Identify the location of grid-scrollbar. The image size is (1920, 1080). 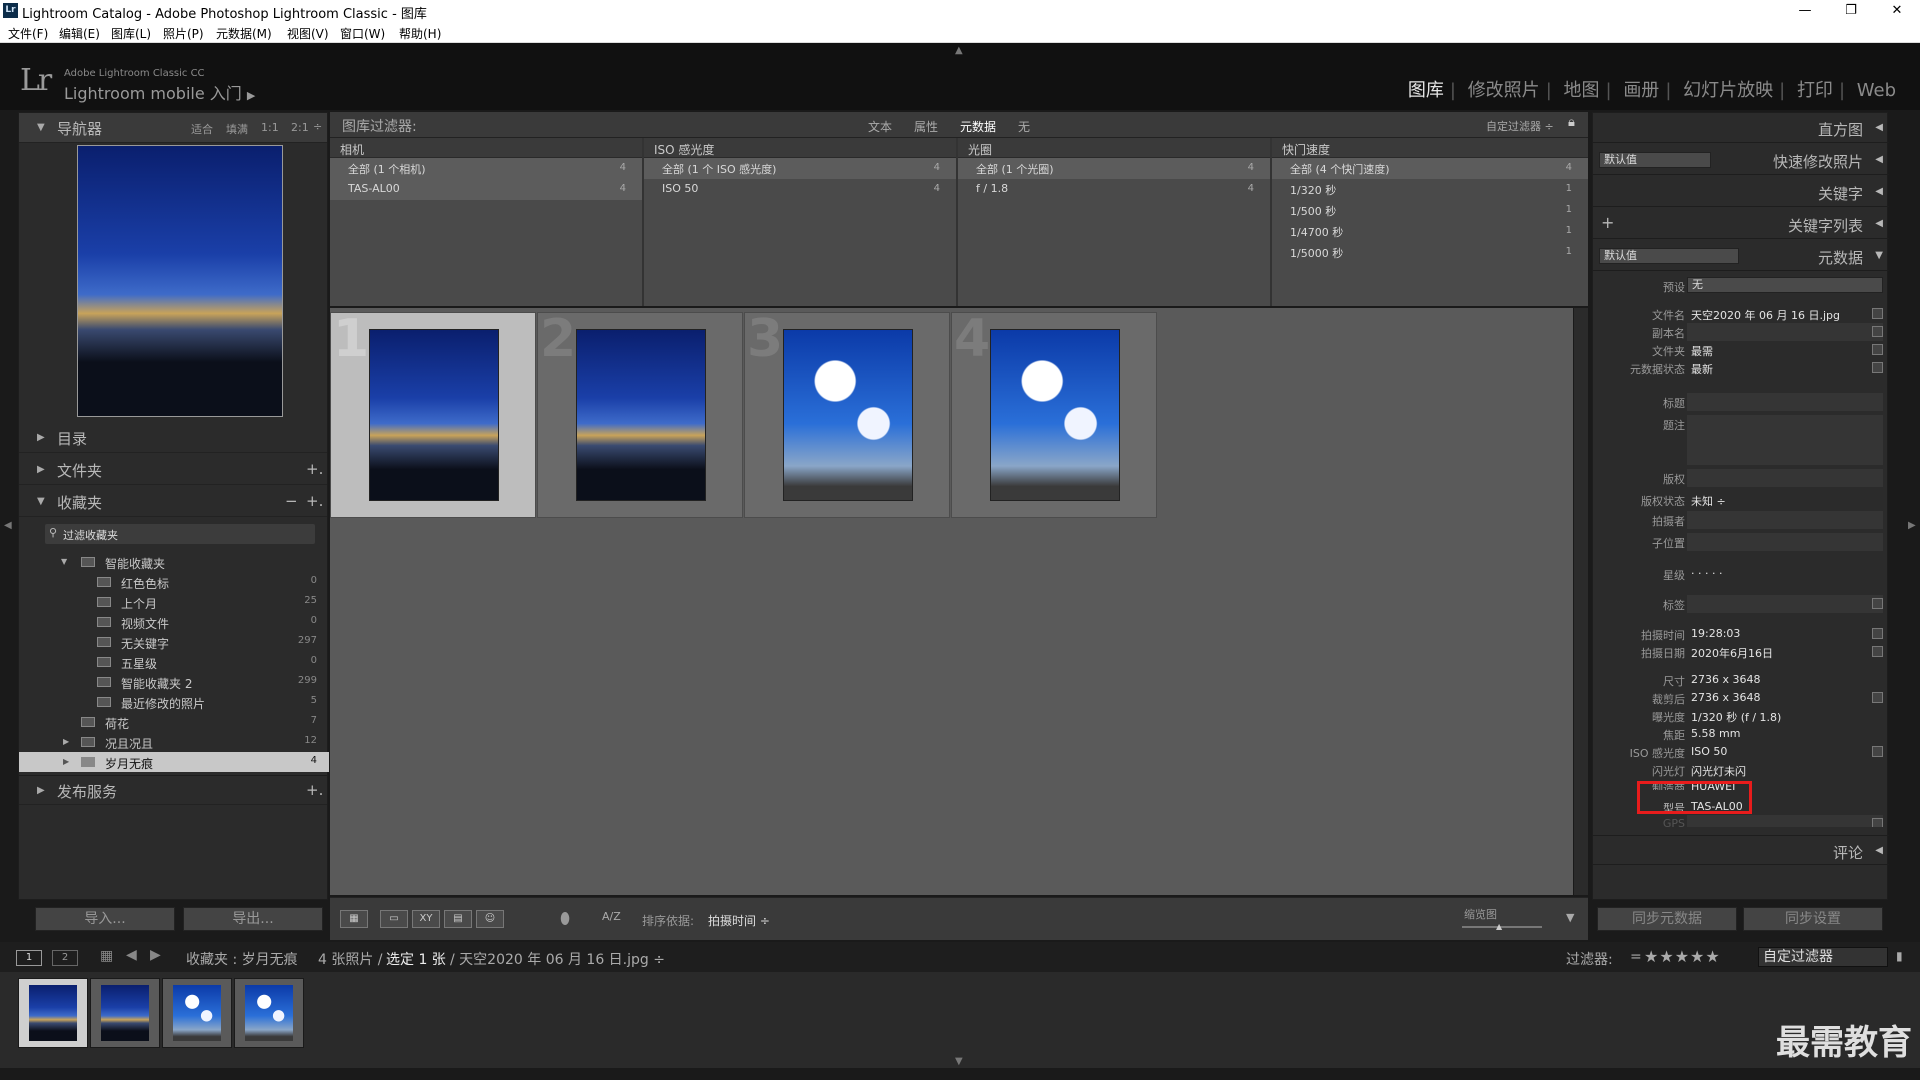
(1581, 601).